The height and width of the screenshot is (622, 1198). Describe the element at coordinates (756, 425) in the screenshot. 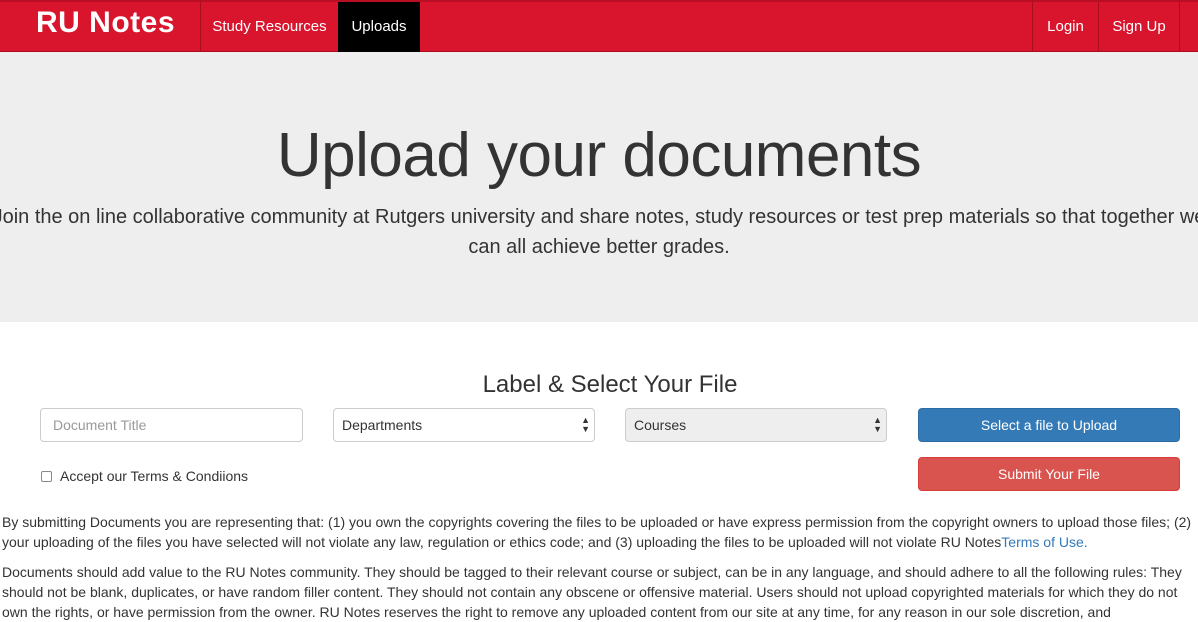

I see `courses-select: Courses ▲ ▼` at that location.